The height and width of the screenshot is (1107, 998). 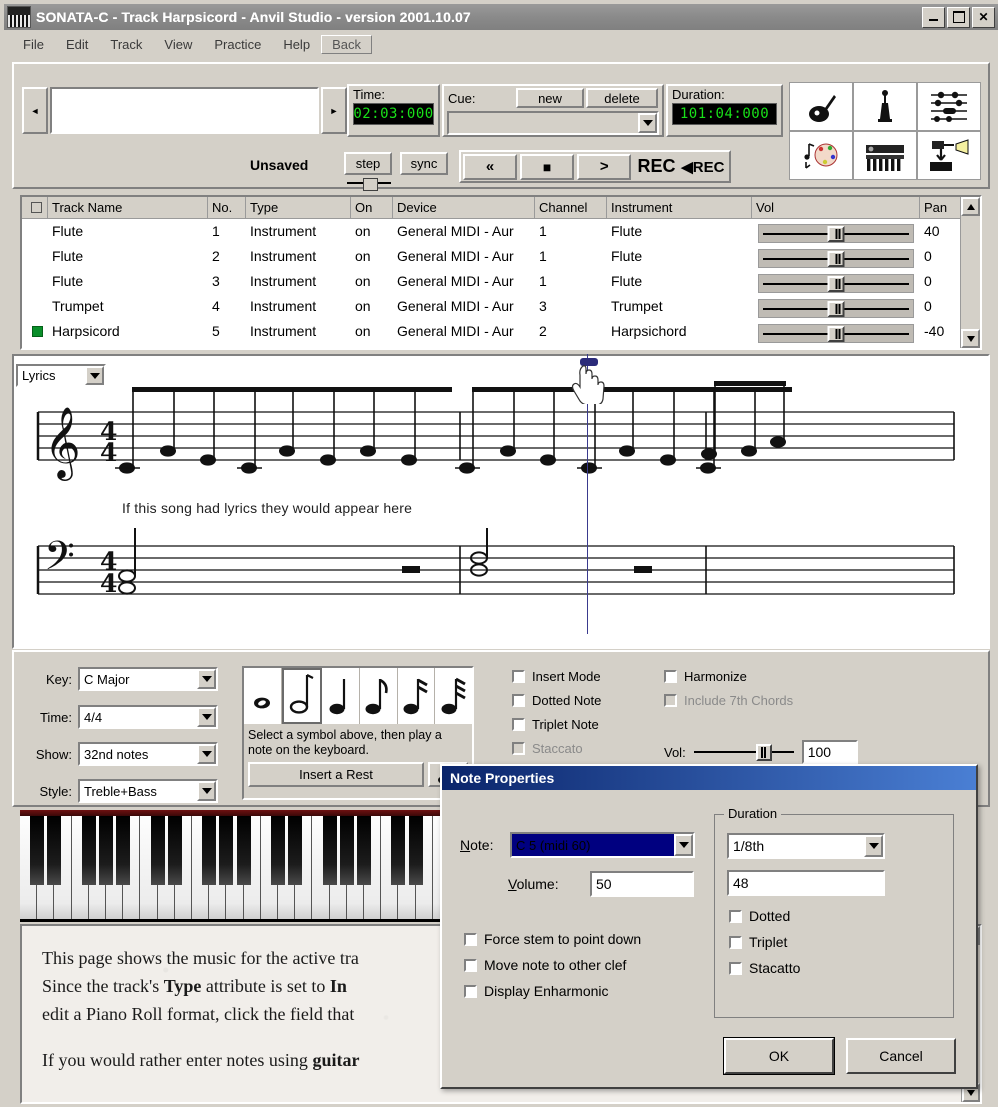 What do you see at coordinates (346, 44) in the screenshot?
I see `menu-back-button: Back` at bounding box center [346, 44].